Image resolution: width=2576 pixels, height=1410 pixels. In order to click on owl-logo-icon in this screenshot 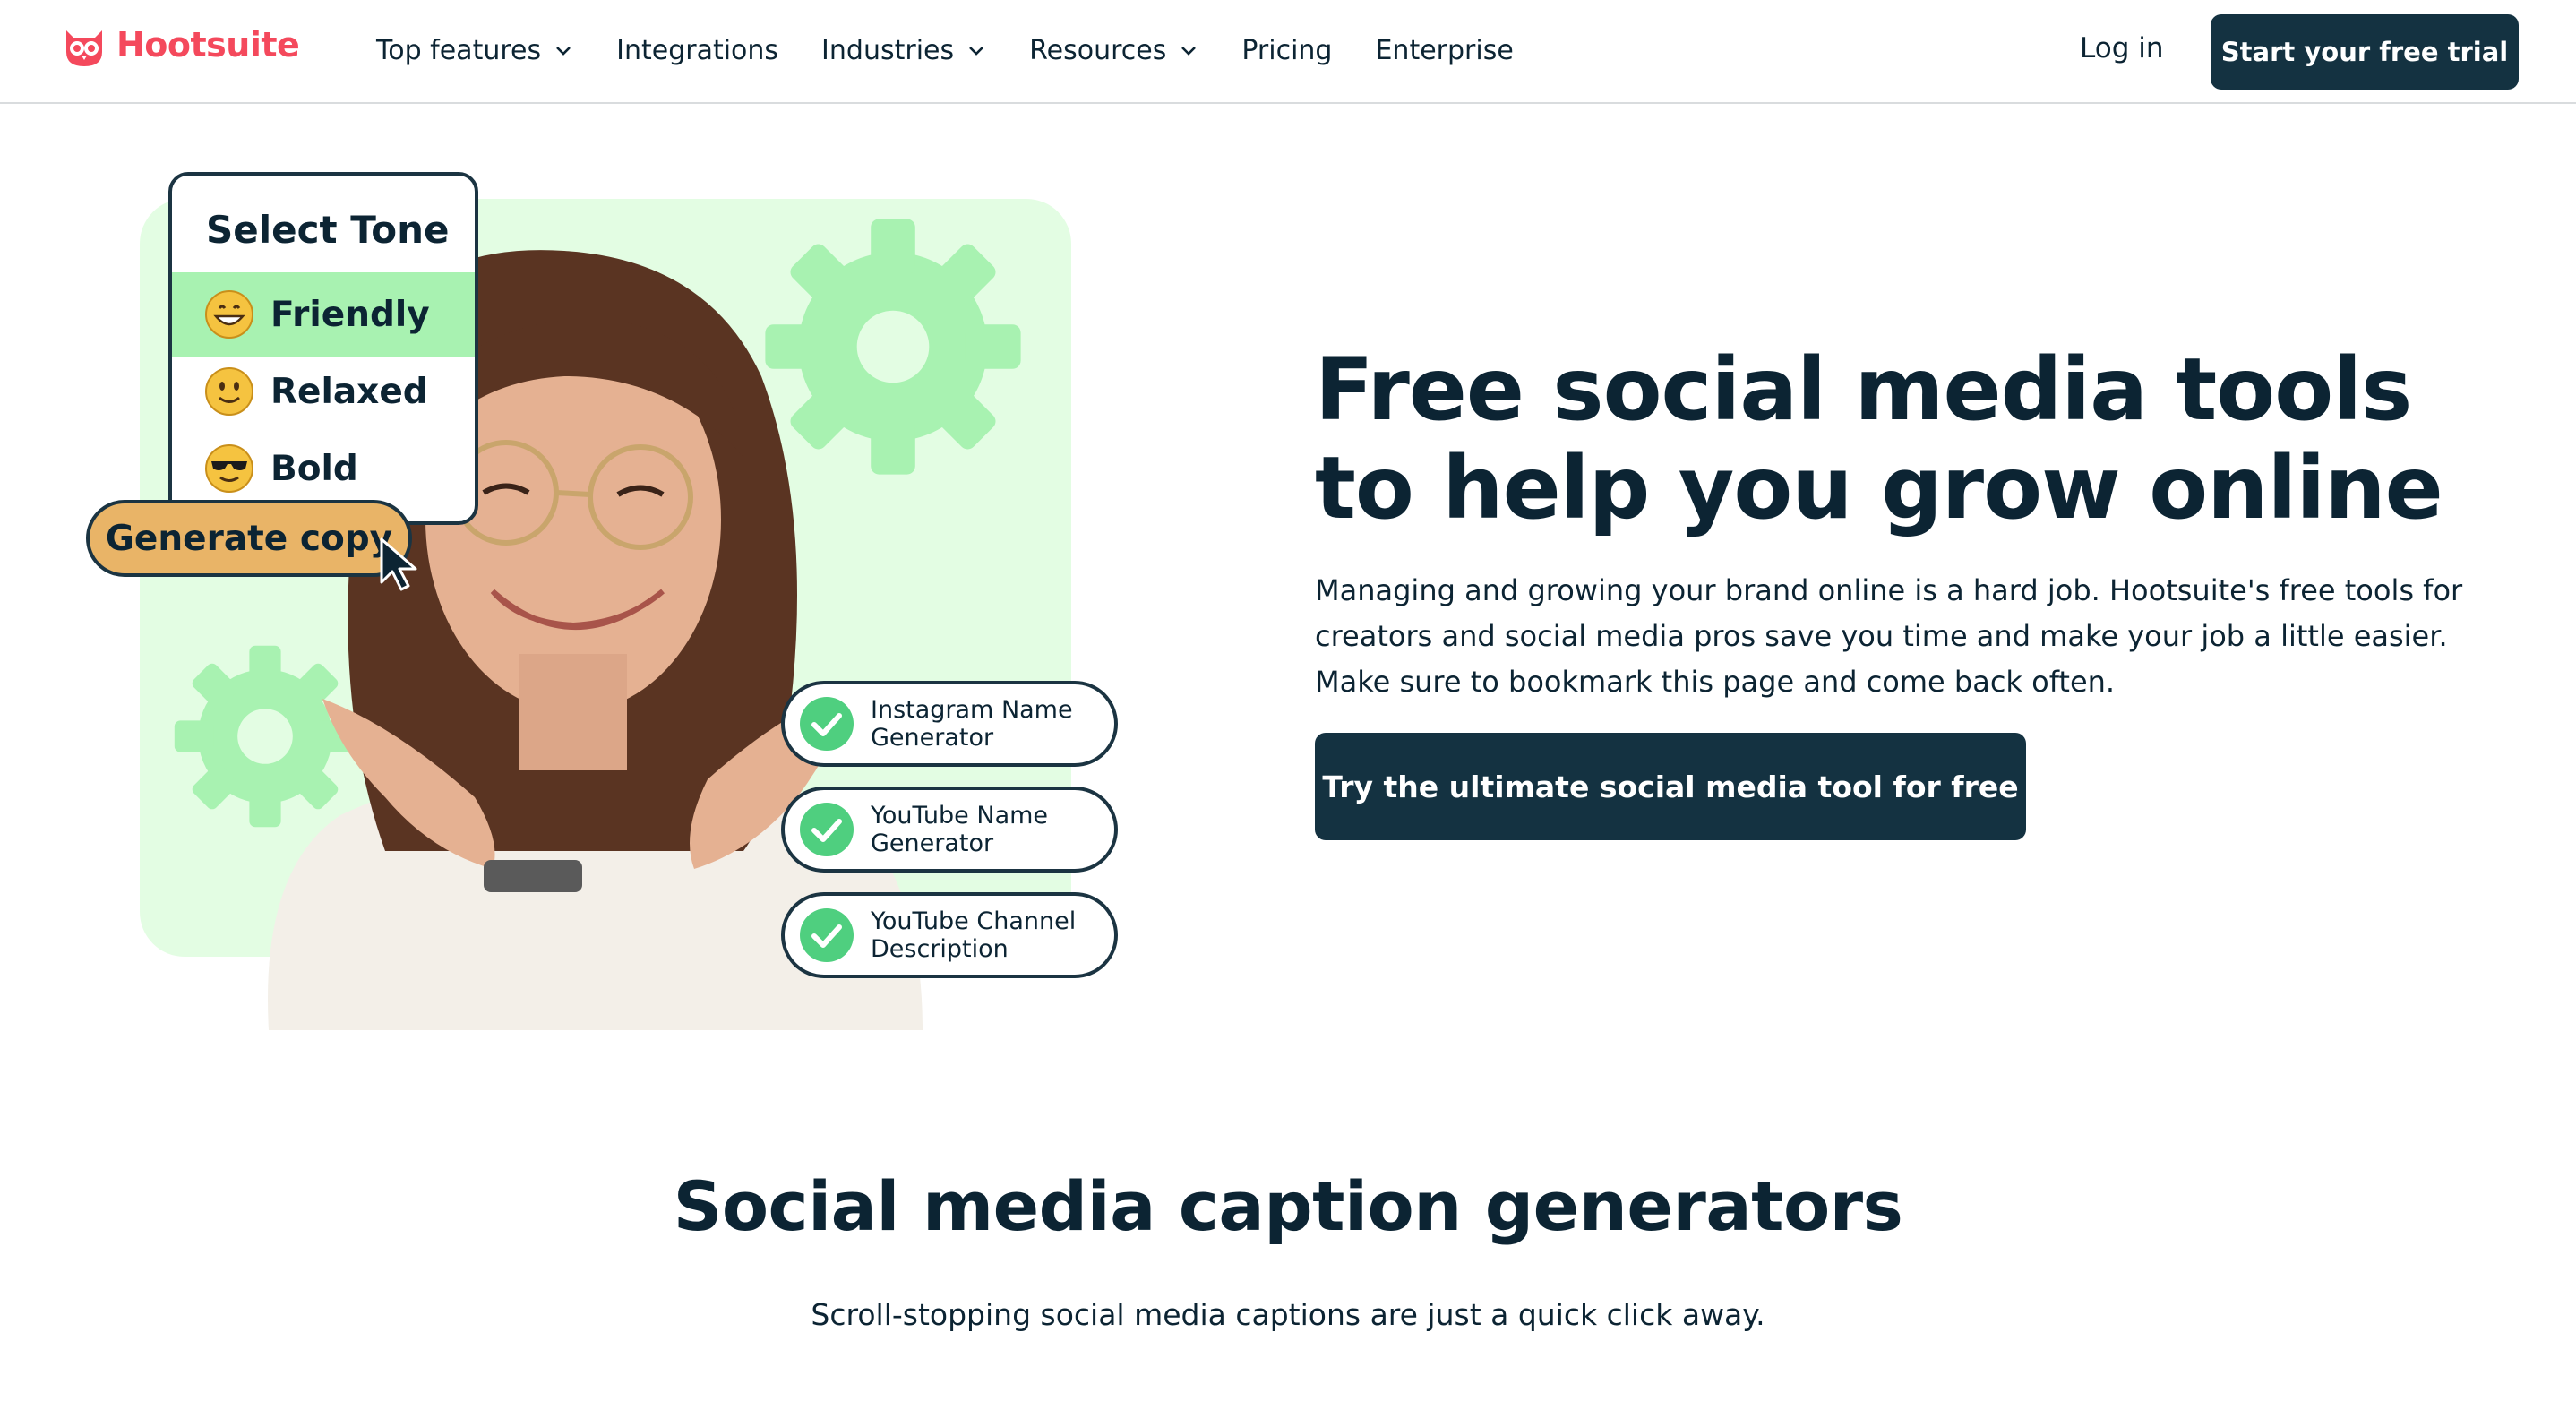, I will do `click(84, 48)`.